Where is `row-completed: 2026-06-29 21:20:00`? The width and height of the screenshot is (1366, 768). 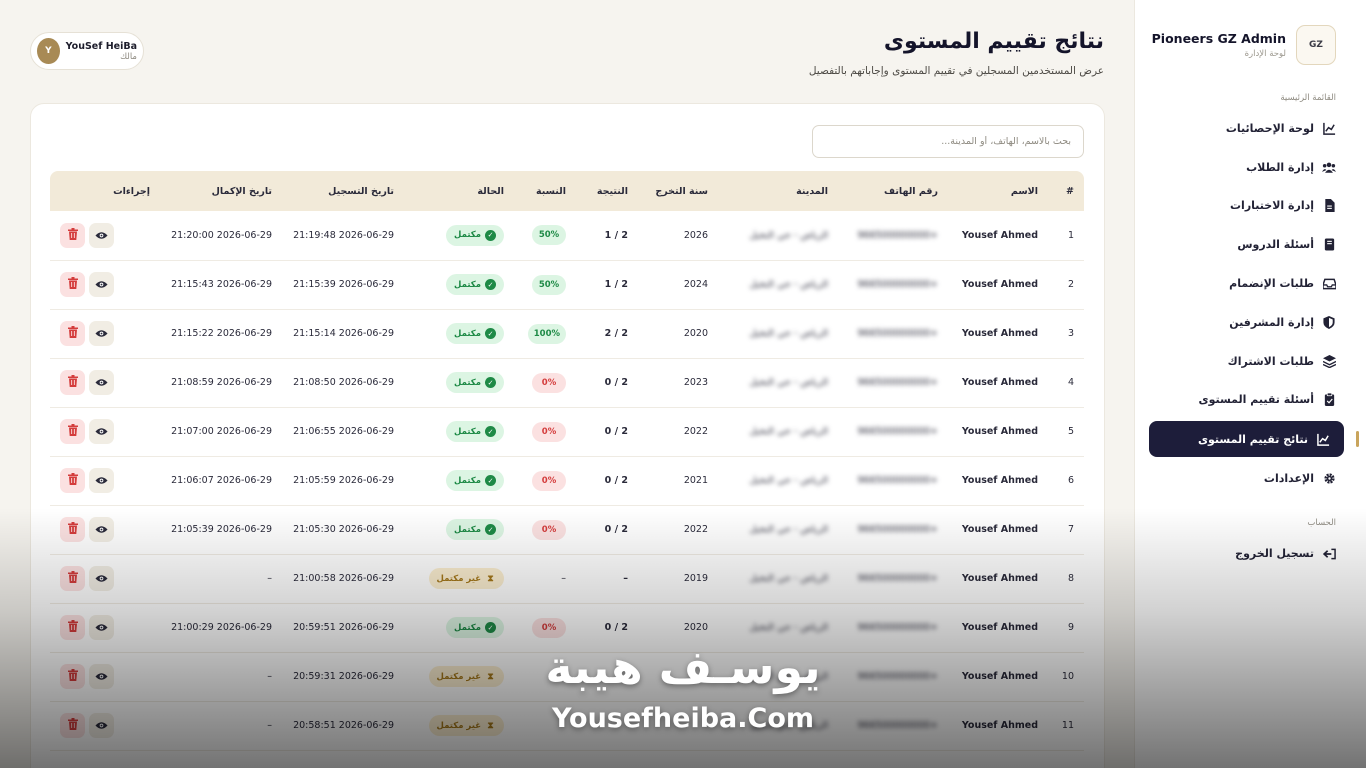 row-completed: 2026-06-29 21:20:00 is located at coordinates (221, 235).